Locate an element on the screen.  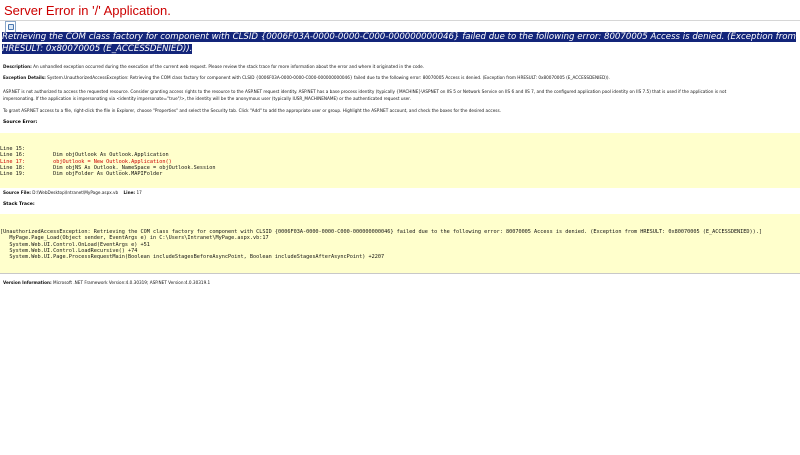
footer-divider is located at coordinates (400, 273).